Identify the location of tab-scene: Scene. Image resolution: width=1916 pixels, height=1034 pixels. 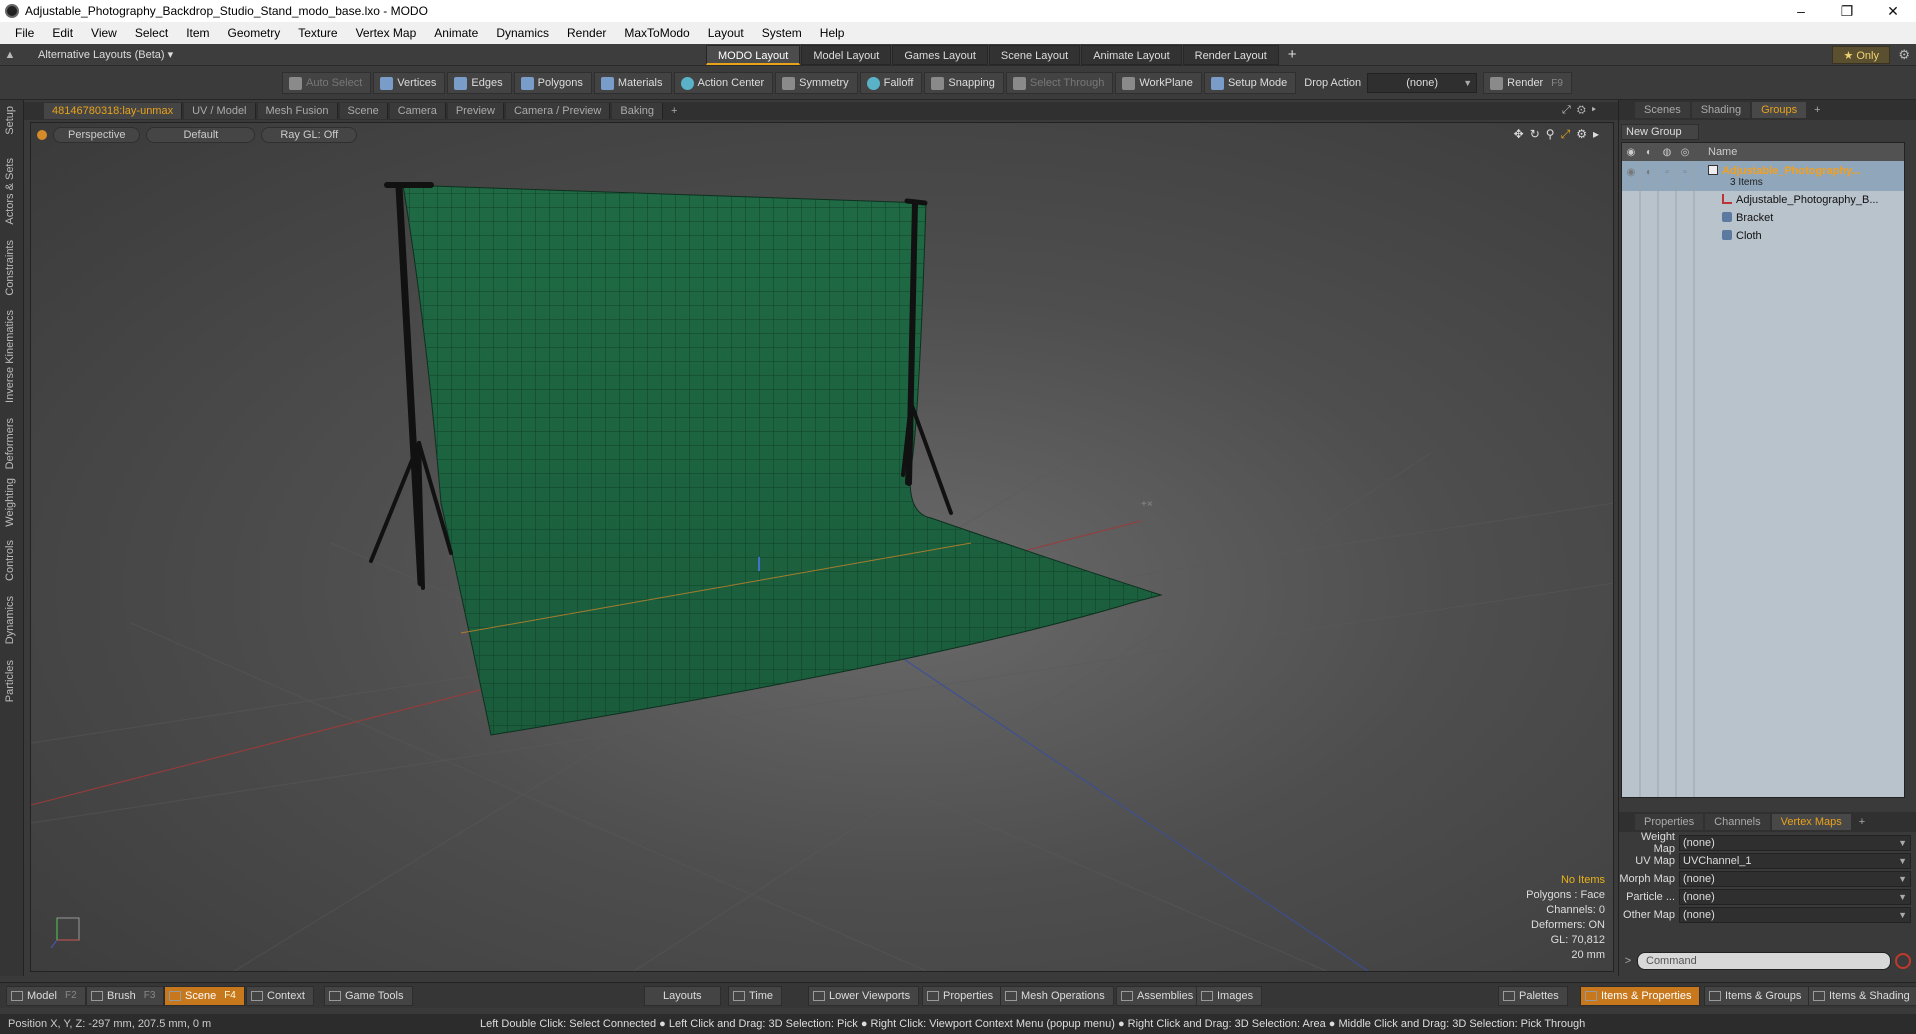
(363, 111).